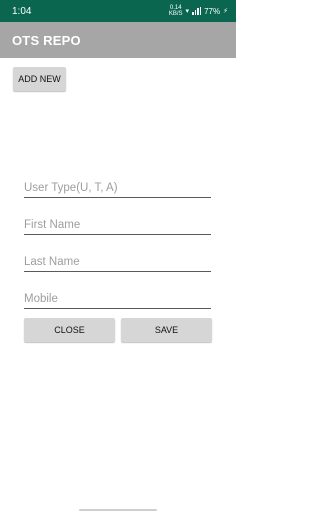 Image resolution: width=320 pixels, height=512 pixels. Describe the element at coordinates (46, 40) in the screenshot. I see `app-title: OTS REPO` at that location.